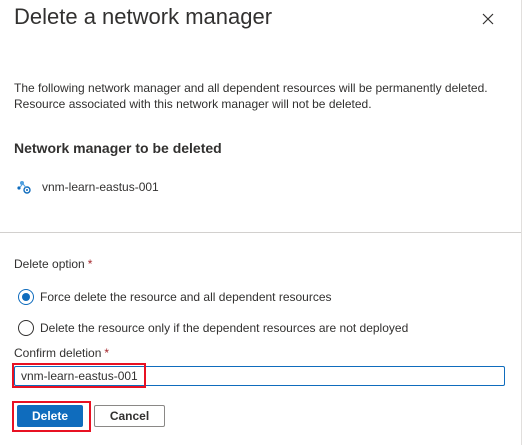  What do you see at coordinates (260, 232) in the screenshot?
I see `section-divider` at bounding box center [260, 232].